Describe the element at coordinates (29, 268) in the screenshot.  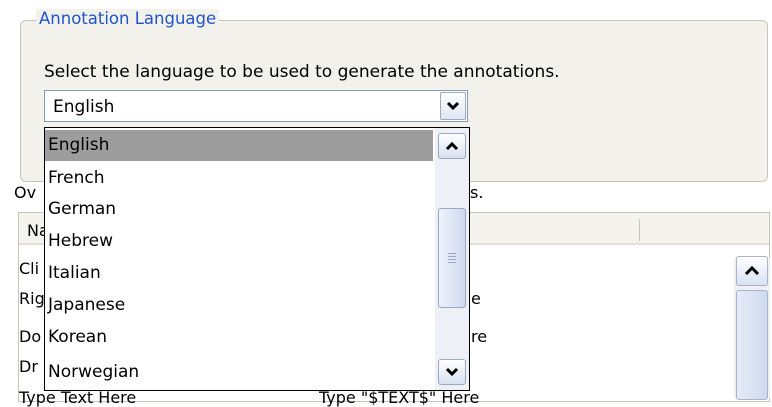
I see `table-row-cell: Cli` at that location.